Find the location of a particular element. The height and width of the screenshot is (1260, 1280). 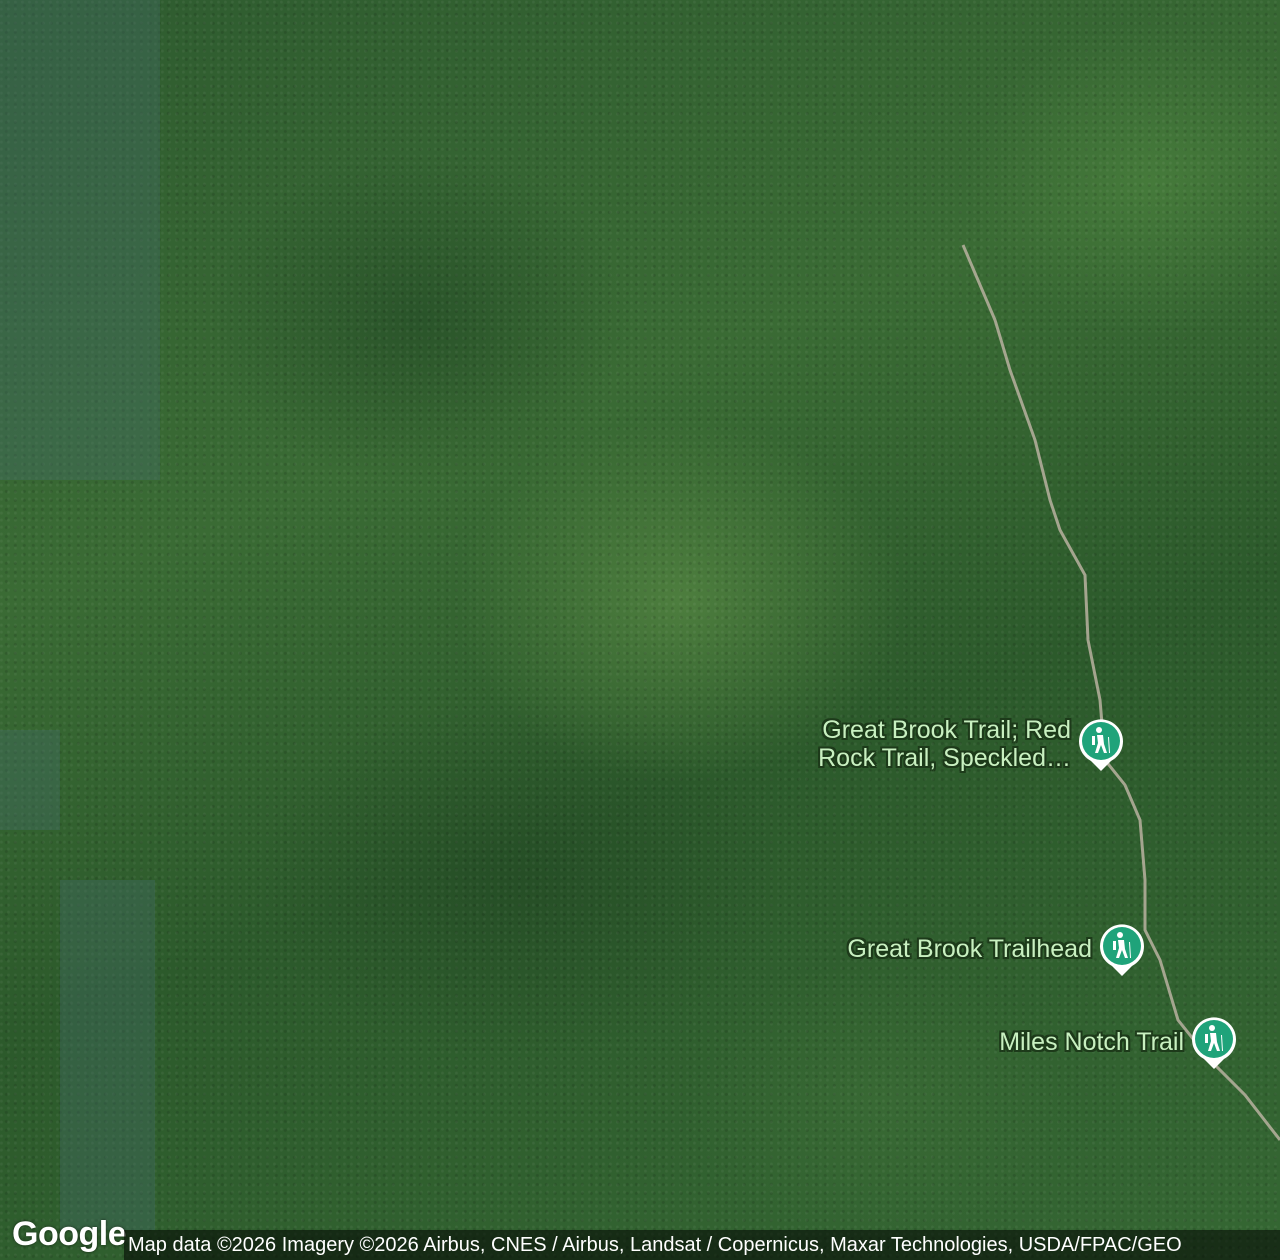

marker-label: Great Brook Trailhead is located at coordinates (969, 949).